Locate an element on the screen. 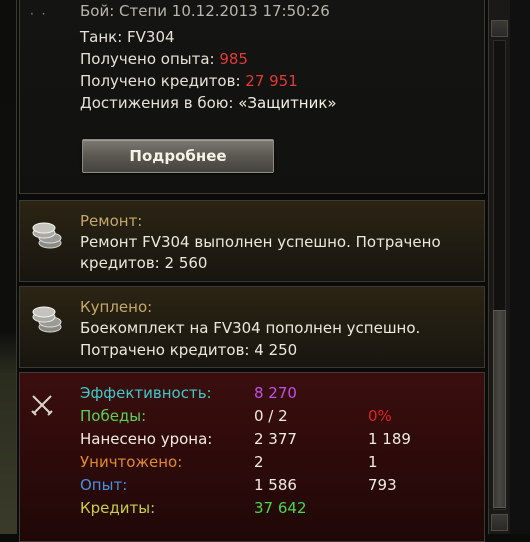  xp-value: 985 is located at coordinates (233, 59).